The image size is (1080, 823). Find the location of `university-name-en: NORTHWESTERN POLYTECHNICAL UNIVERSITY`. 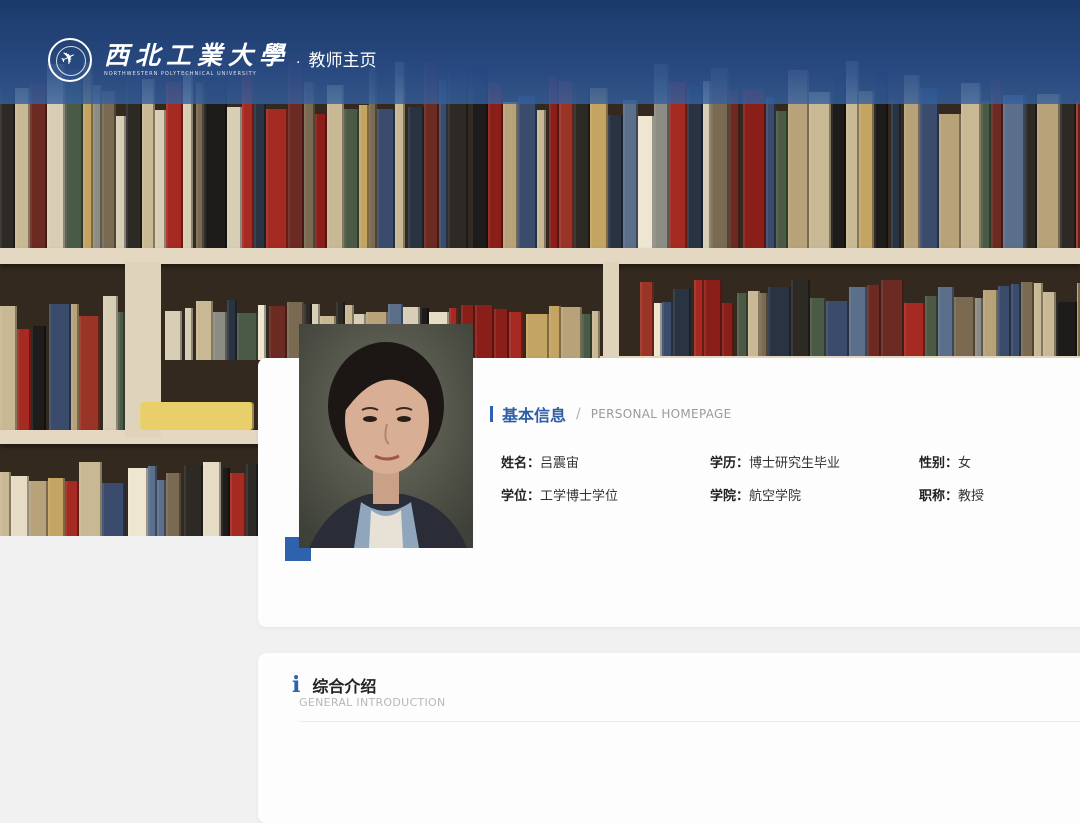

university-name-en: NORTHWESTERN POLYTECHNICAL UNIVERSITY is located at coordinates (180, 74).